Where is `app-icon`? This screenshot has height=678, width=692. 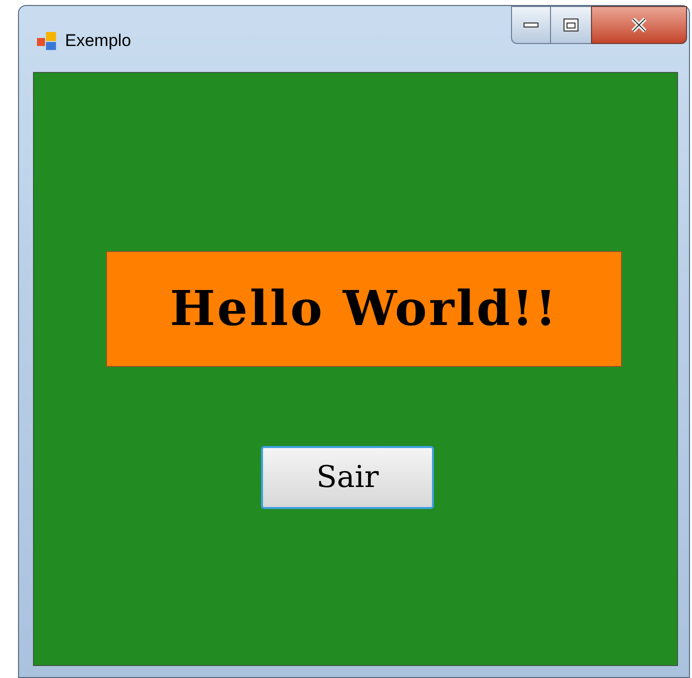 app-icon is located at coordinates (47, 41).